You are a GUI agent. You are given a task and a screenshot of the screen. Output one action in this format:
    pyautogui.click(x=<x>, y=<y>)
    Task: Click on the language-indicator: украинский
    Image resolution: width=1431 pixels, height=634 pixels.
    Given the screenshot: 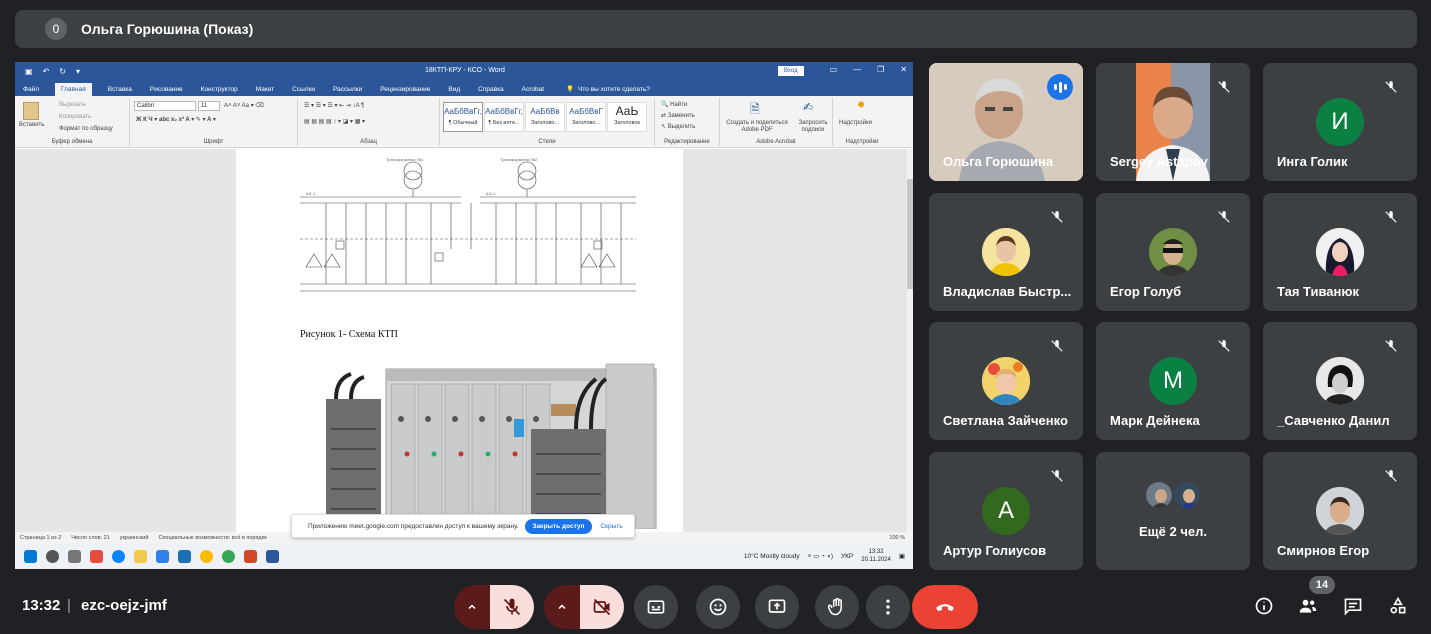 What is the action you would take?
    pyautogui.click(x=134, y=538)
    